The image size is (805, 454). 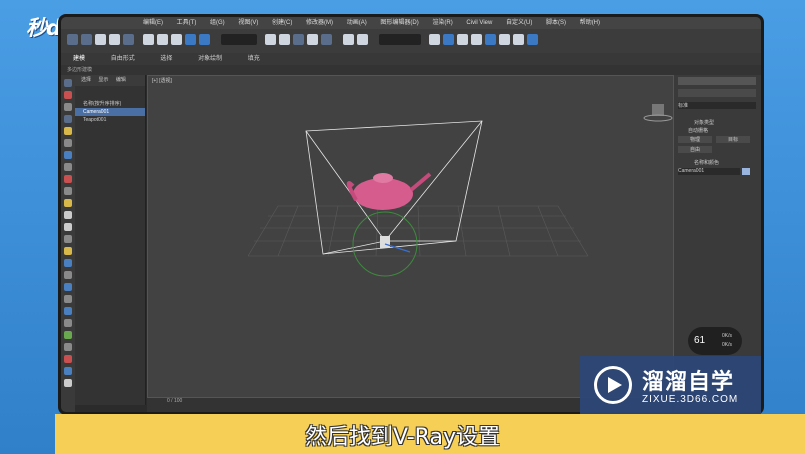 I want to click on pivot-icon, so click(x=270, y=39).